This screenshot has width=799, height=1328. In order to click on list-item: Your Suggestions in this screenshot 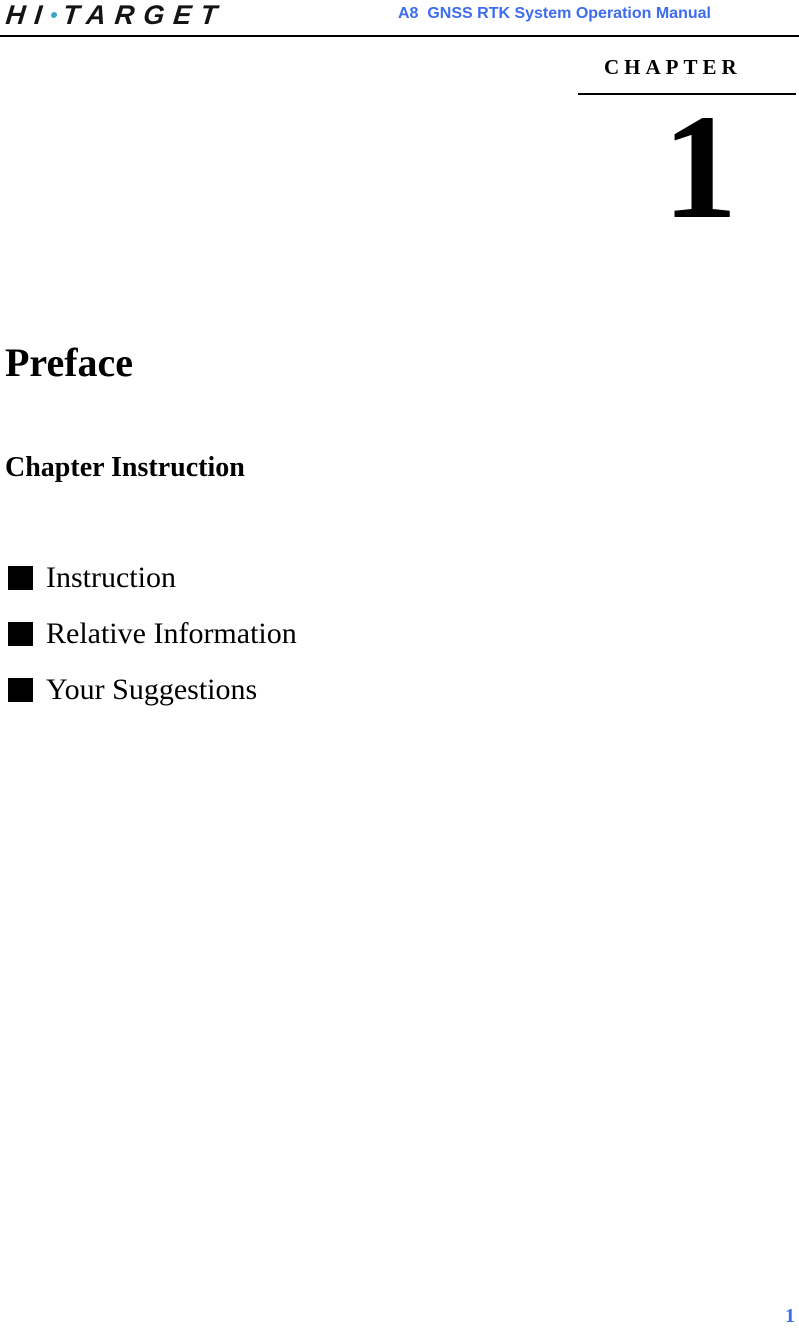, I will do `click(152, 690)`.